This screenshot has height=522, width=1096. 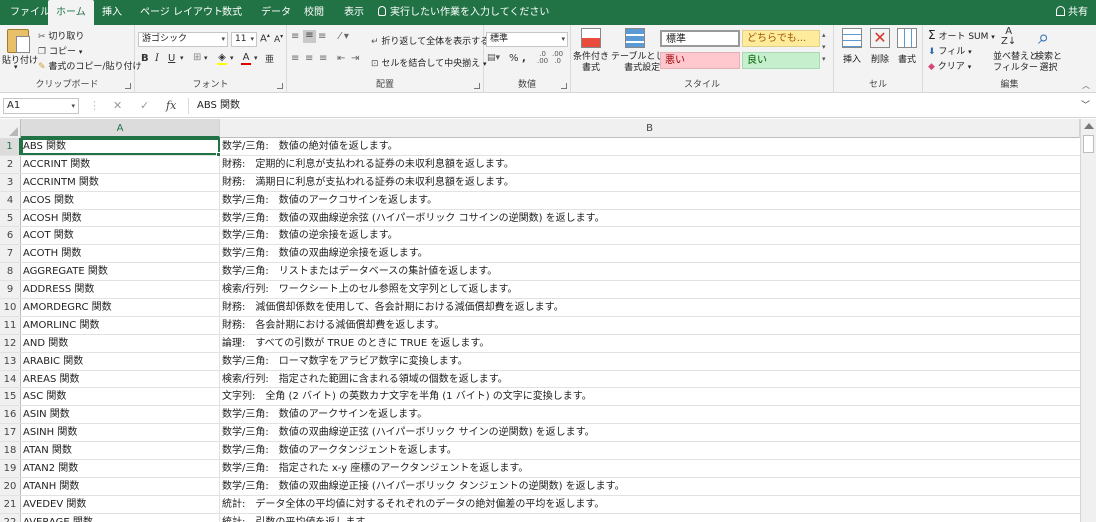 What do you see at coordinates (650, 146) in the screenshot?
I see `cell-description: 数学/三角: 数値の絶対値を返します。` at bounding box center [650, 146].